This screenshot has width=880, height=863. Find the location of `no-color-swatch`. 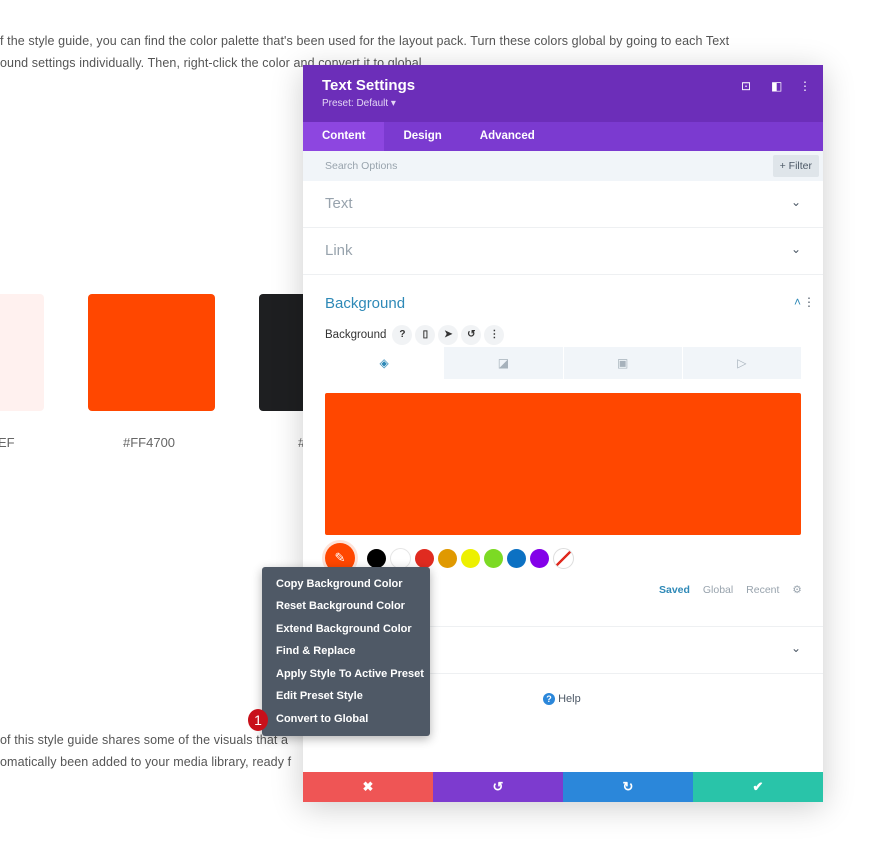

no-color-swatch is located at coordinates (563, 558).